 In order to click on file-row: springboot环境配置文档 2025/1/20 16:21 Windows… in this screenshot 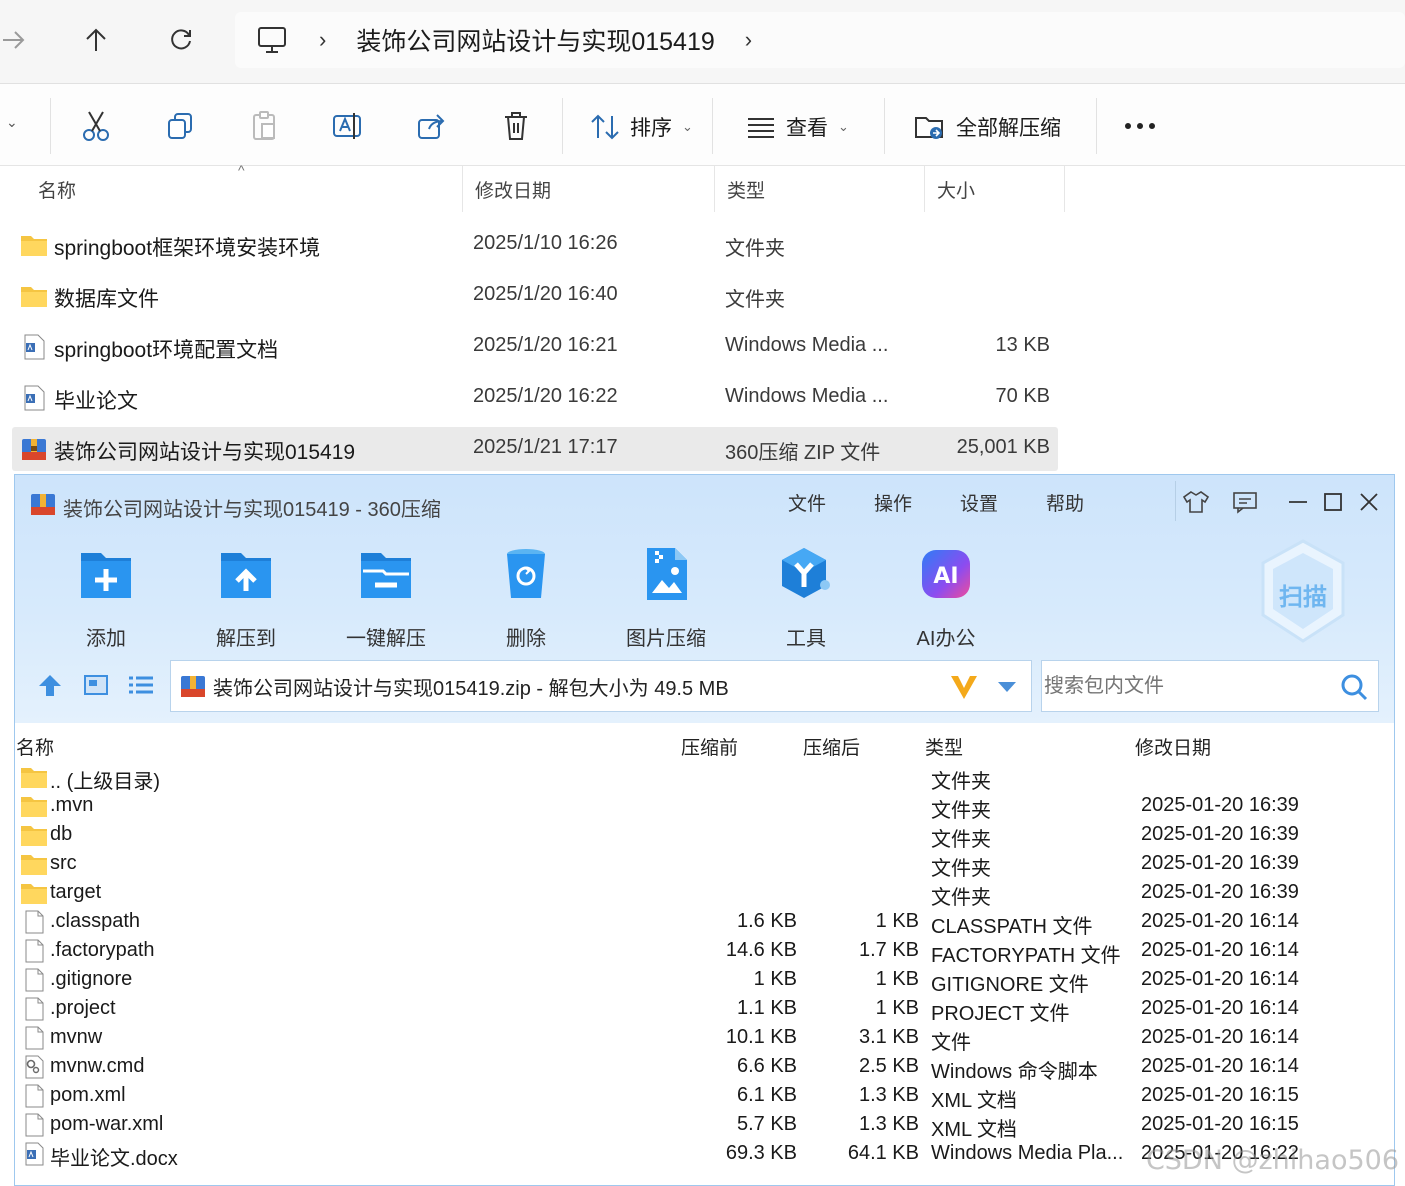, I will do `click(535, 347)`.